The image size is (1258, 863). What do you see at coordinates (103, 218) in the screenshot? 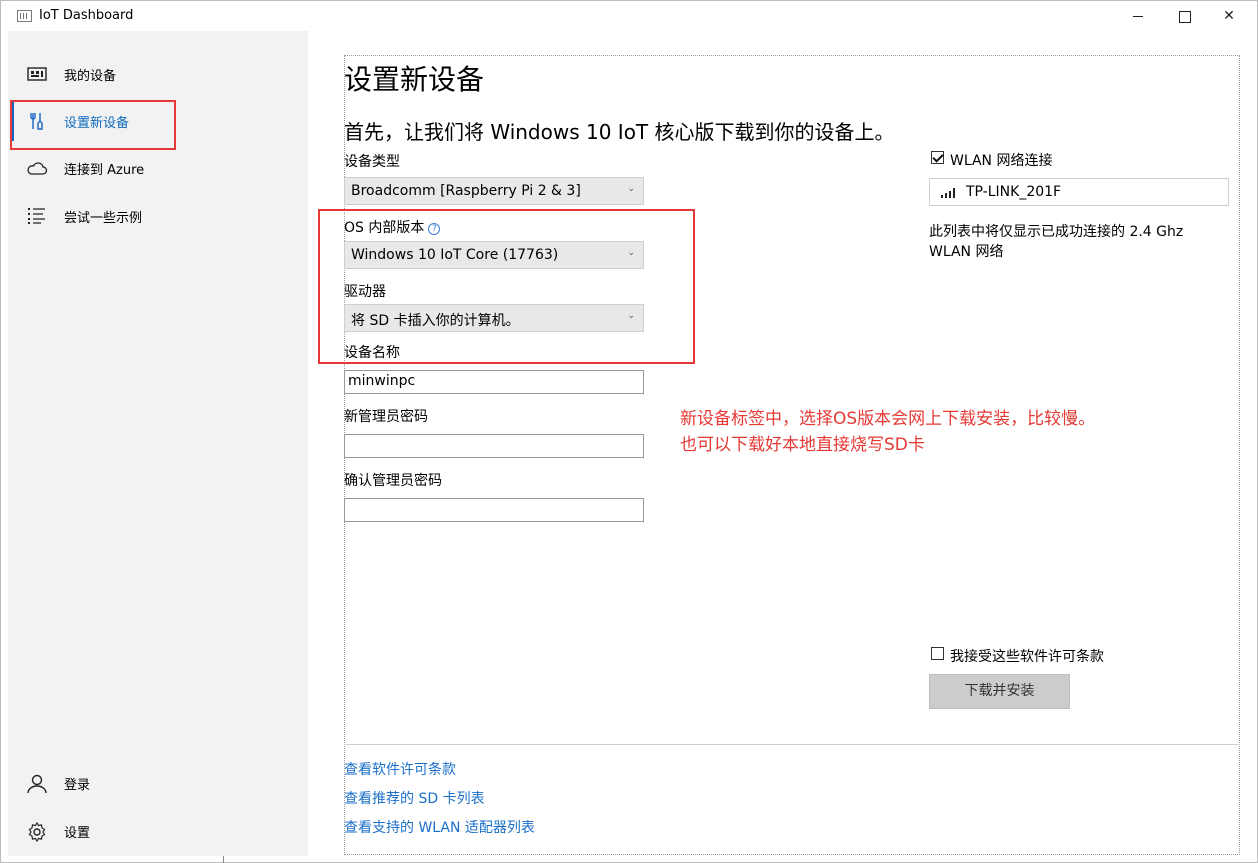
I see `sidebar-item-label: 尝试一些示例` at bounding box center [103, 218].